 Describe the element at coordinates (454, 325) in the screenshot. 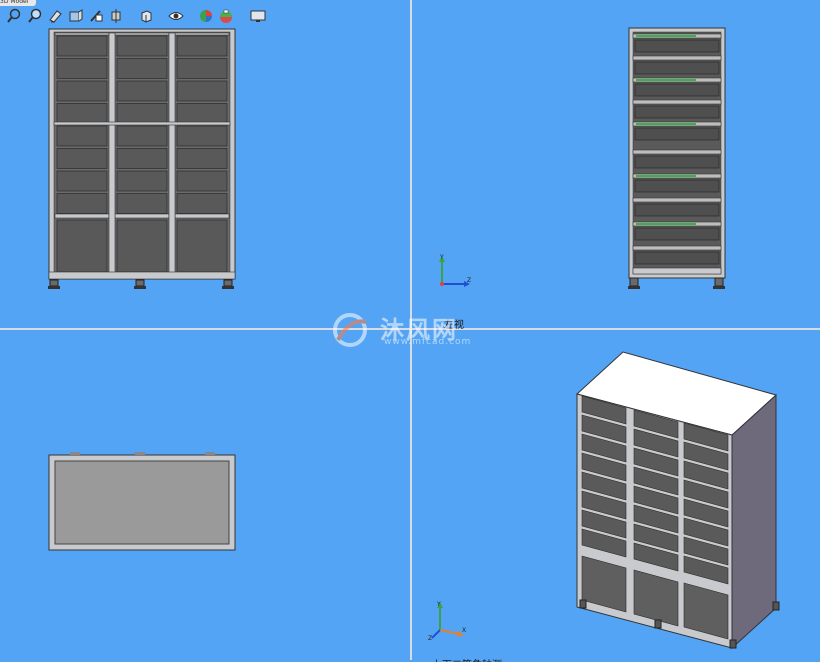

I see `right-view-label: 左视` at that location.